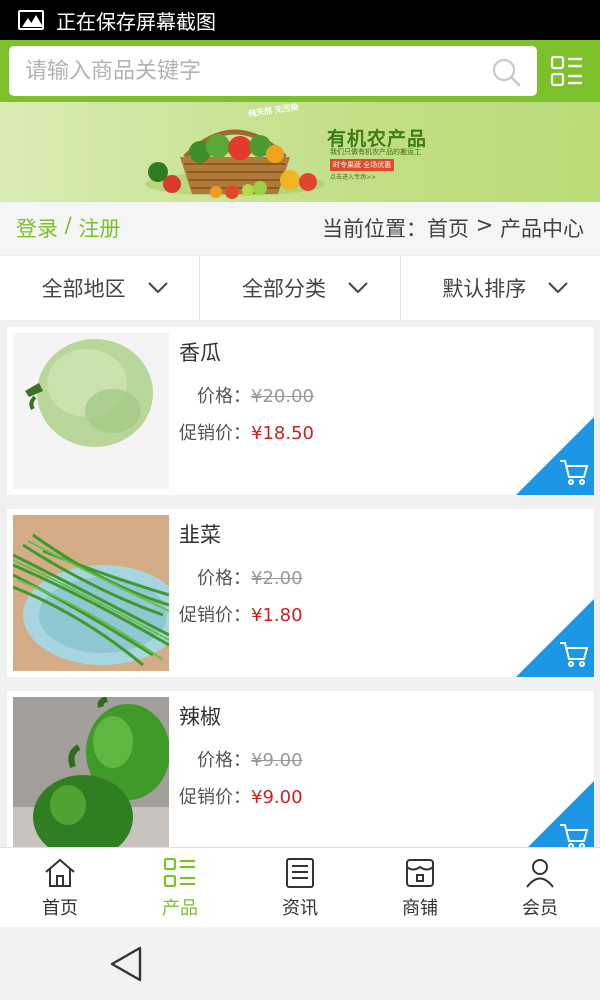 Image resolution: width=600 pixels, height=1000 pixels. I want to click on promo-price: ¥18.50, so click(282, 433).